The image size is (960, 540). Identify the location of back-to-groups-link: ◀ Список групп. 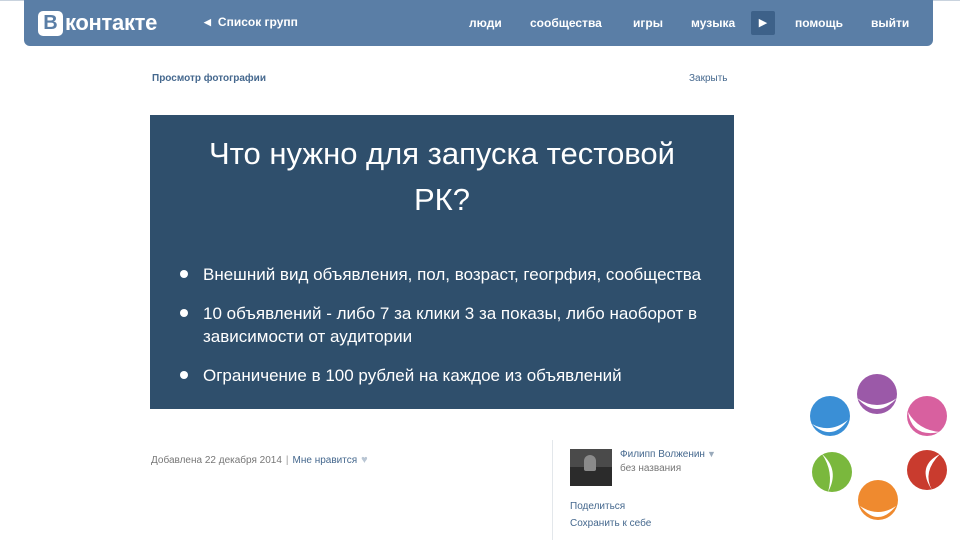
(251, 22).